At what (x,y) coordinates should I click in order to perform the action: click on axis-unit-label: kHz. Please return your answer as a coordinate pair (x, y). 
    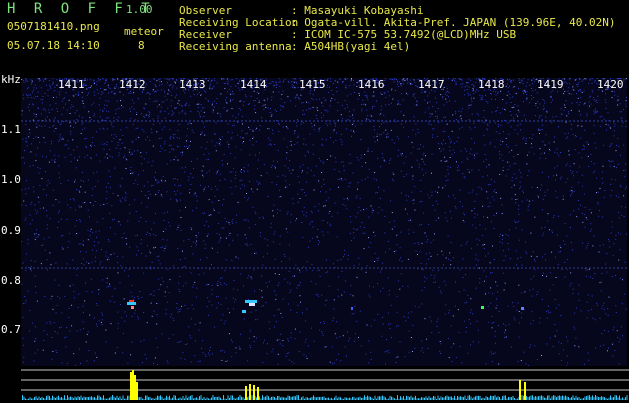
    Looking at the image, I should click on (11, 79).